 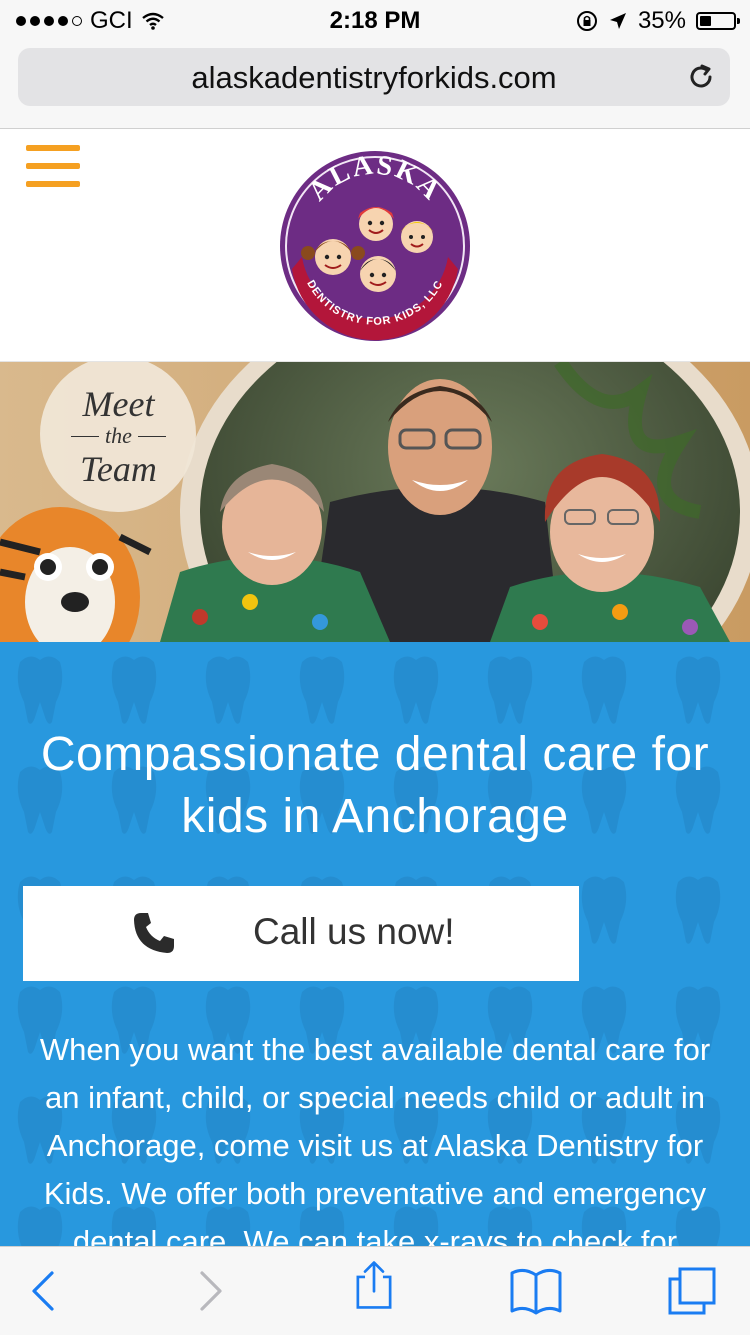 I want to click on url-text: alaskadentistryforkids.com, so click(x=374, y=77).